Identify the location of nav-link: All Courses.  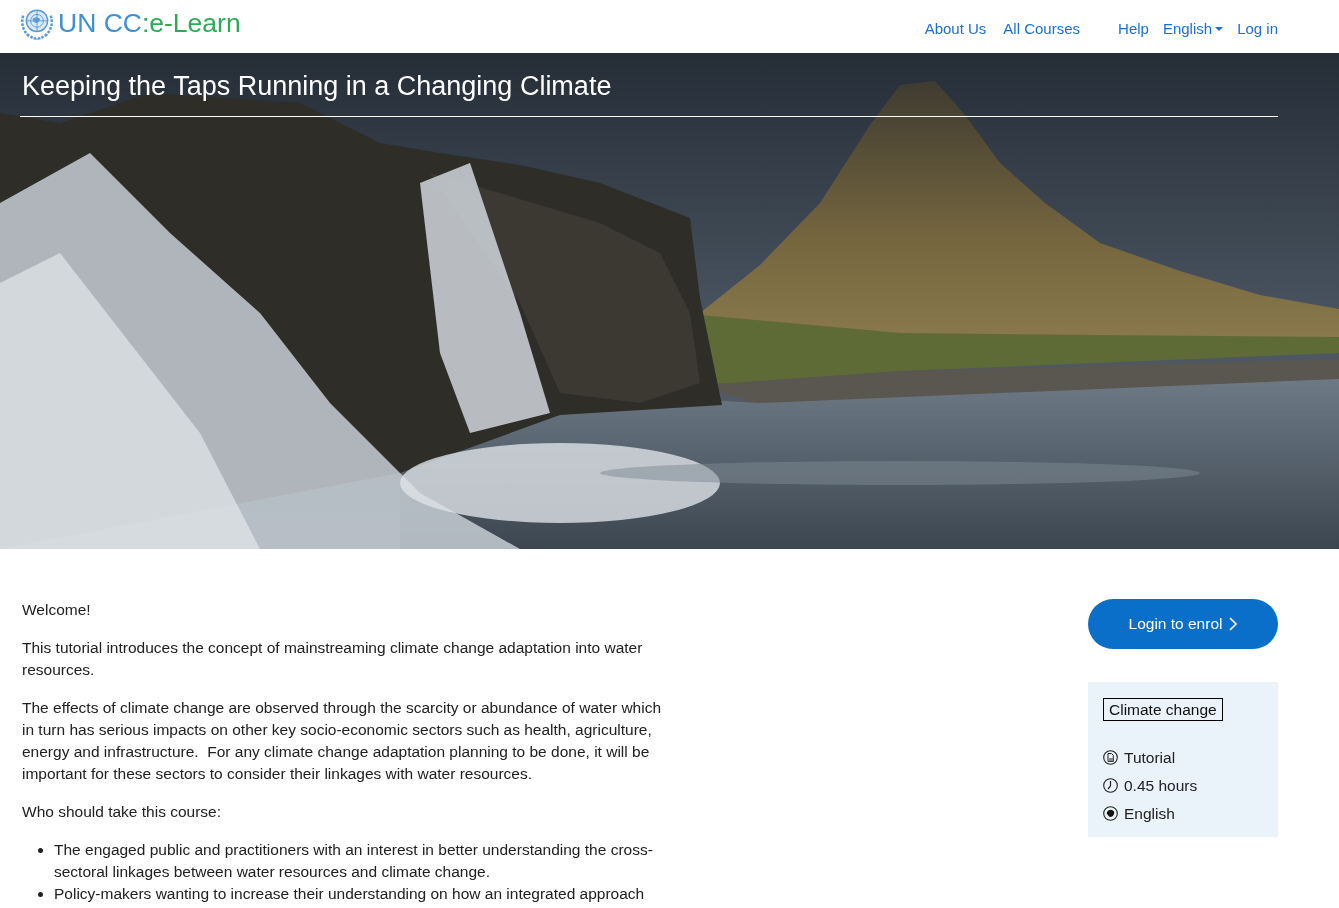
(1042, 28).